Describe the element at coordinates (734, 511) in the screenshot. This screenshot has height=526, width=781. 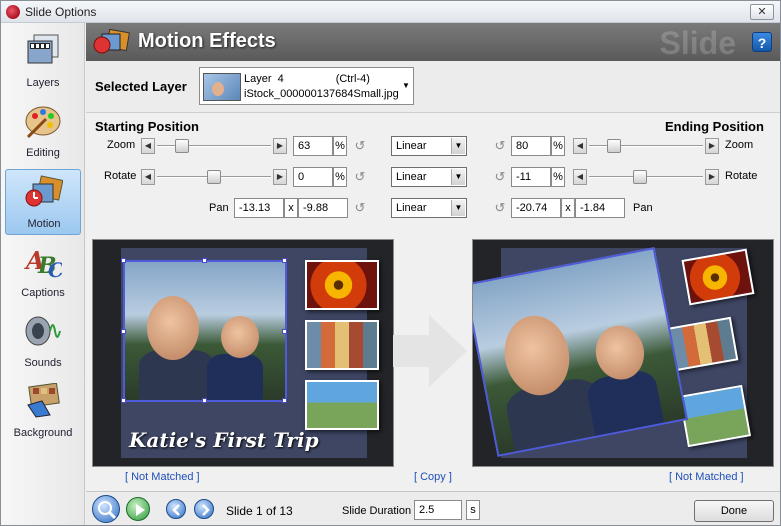
I see `done-button: Done` at that location.